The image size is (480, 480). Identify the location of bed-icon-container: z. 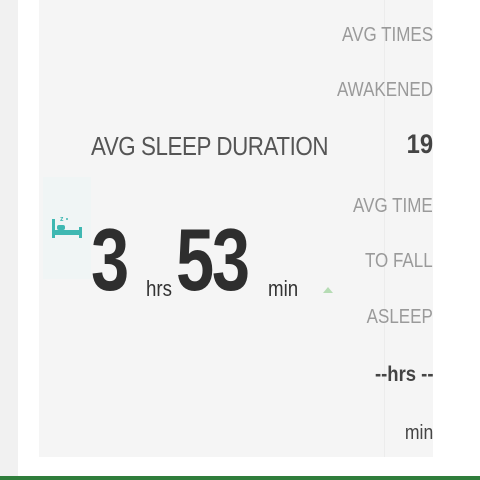
(67, 228).